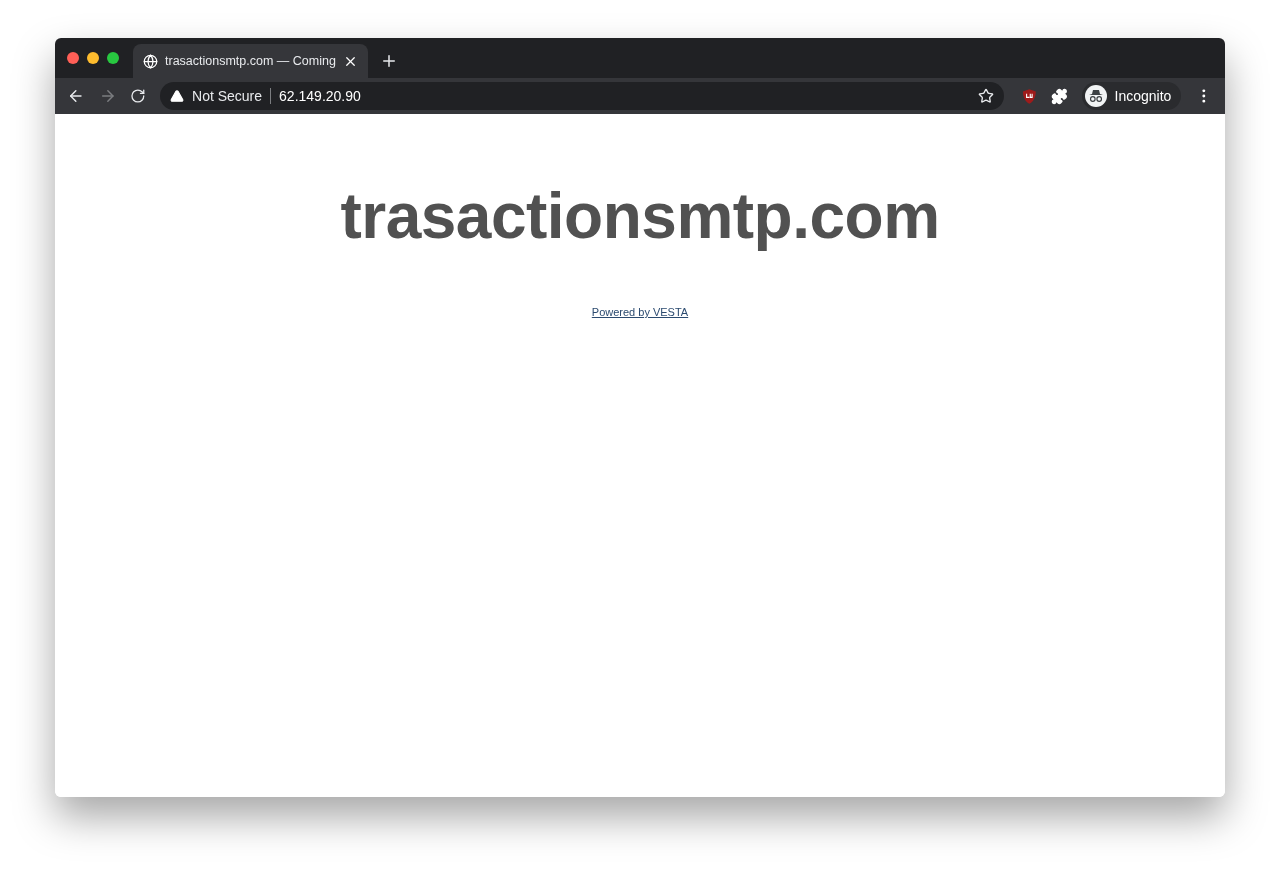 This screenshot has width=1280, height=869. Describe the element at coordinates (1095, 96) in the screenshot. I see `incognito-icon` at that location.